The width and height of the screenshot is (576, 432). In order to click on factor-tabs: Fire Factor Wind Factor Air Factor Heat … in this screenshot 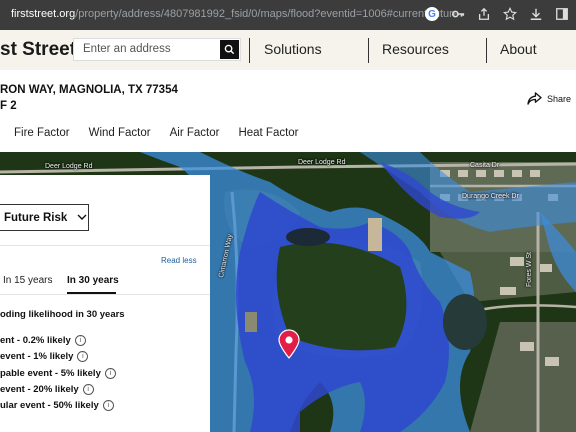, I will do `click(156, 133)`.